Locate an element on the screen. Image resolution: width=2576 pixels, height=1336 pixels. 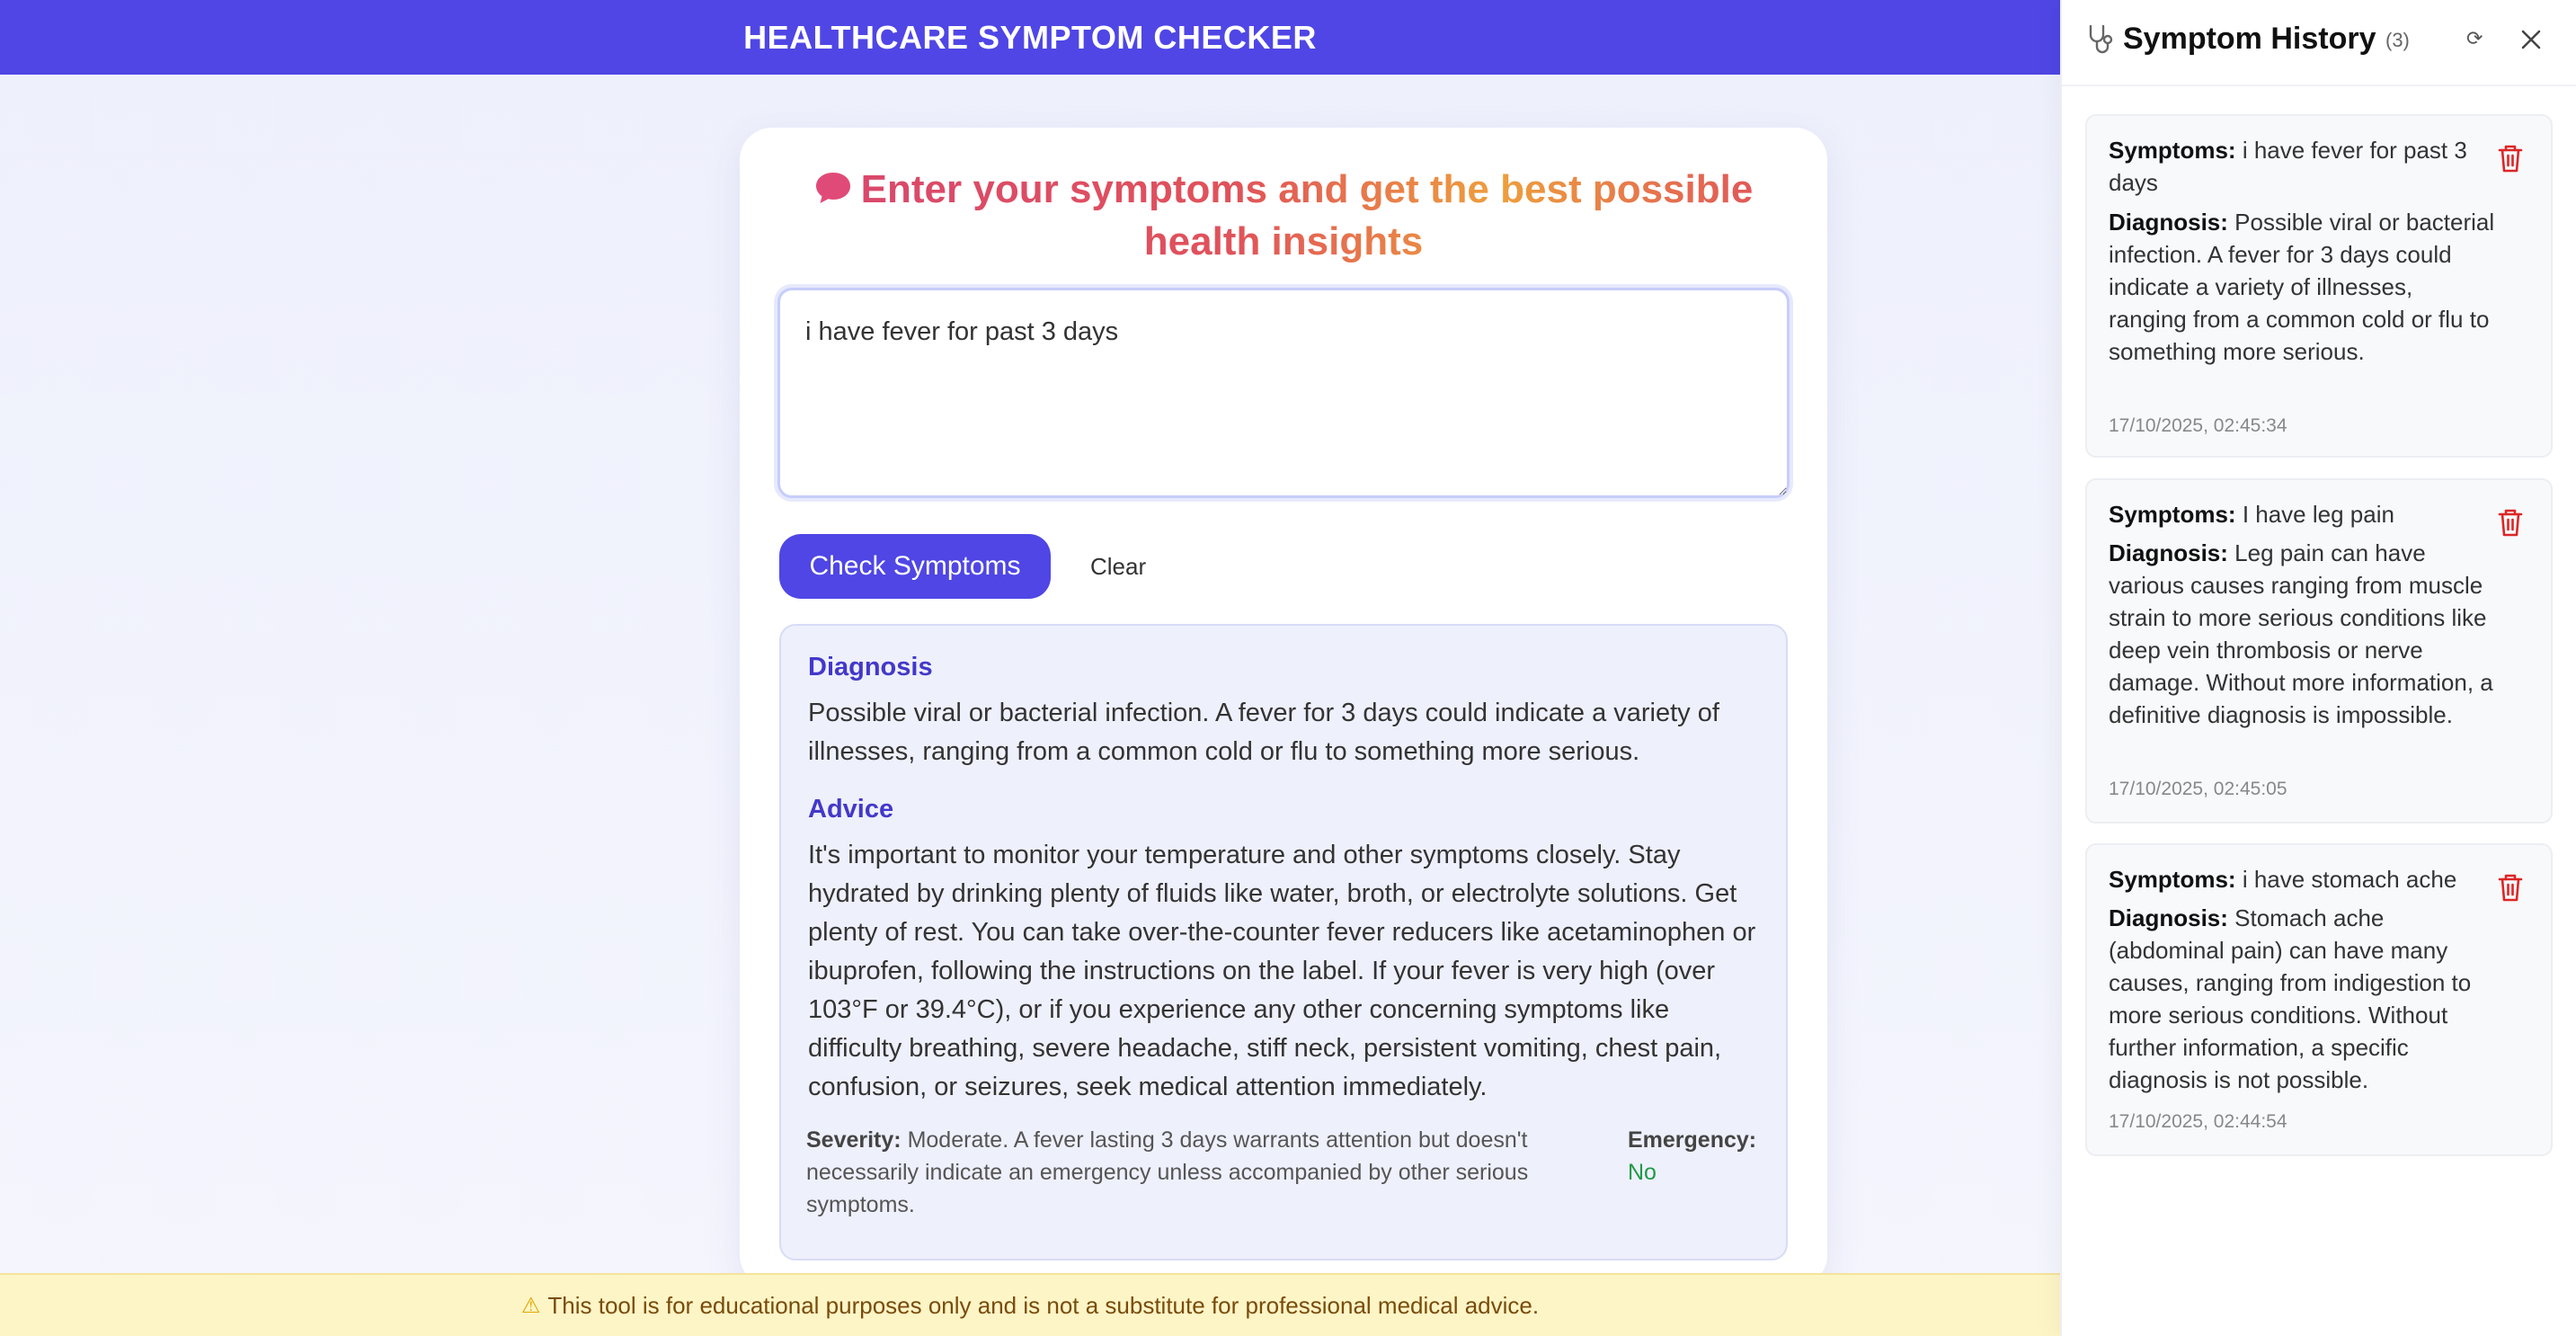
chat-bubble-icon is located at coordinates (832, 188).